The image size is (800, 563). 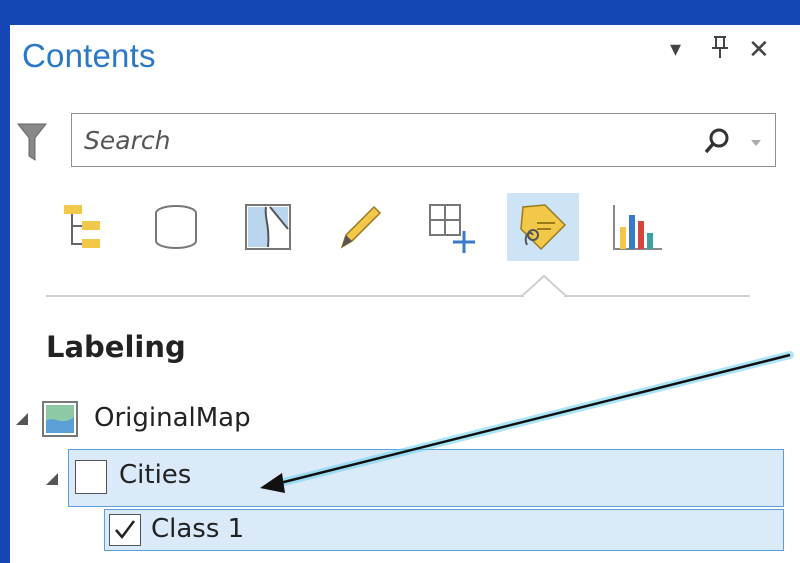 I want to click on list-by-editing-icon, so click(x=361, y=227).